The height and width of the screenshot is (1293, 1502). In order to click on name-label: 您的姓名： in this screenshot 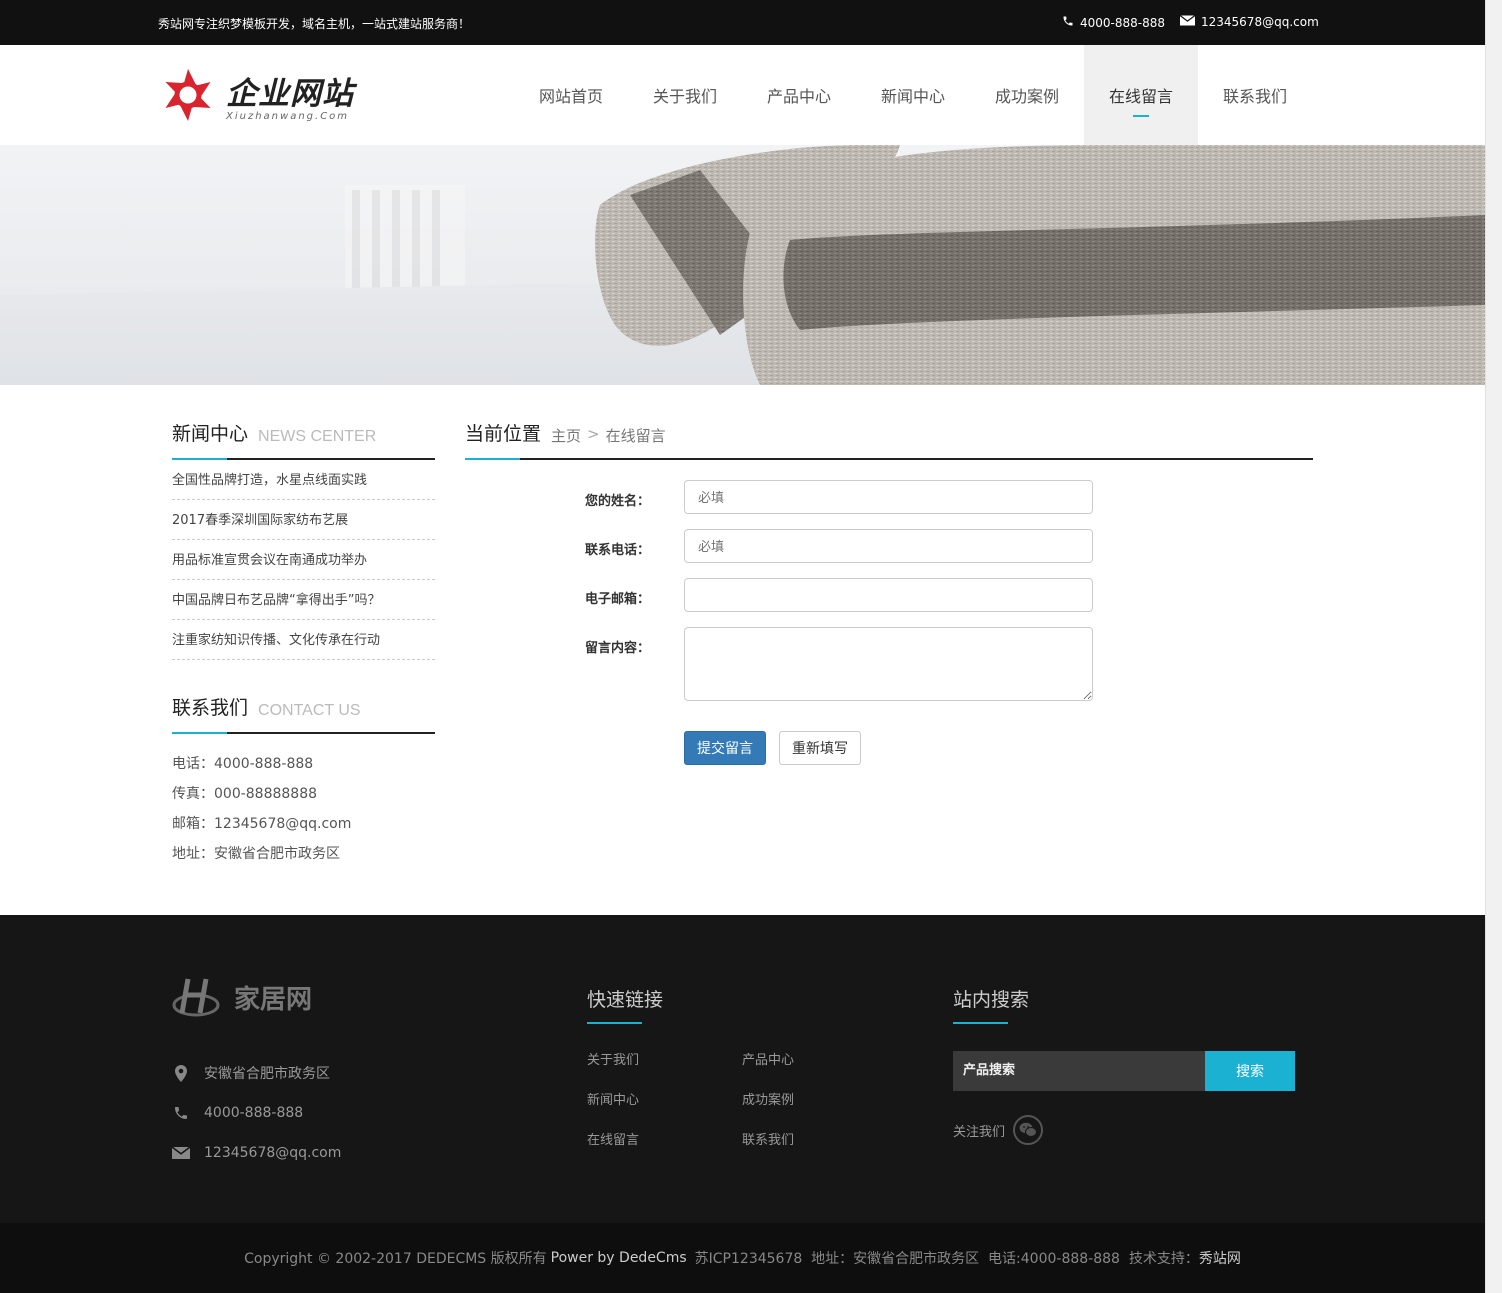, I will do `click(618, 501)`.